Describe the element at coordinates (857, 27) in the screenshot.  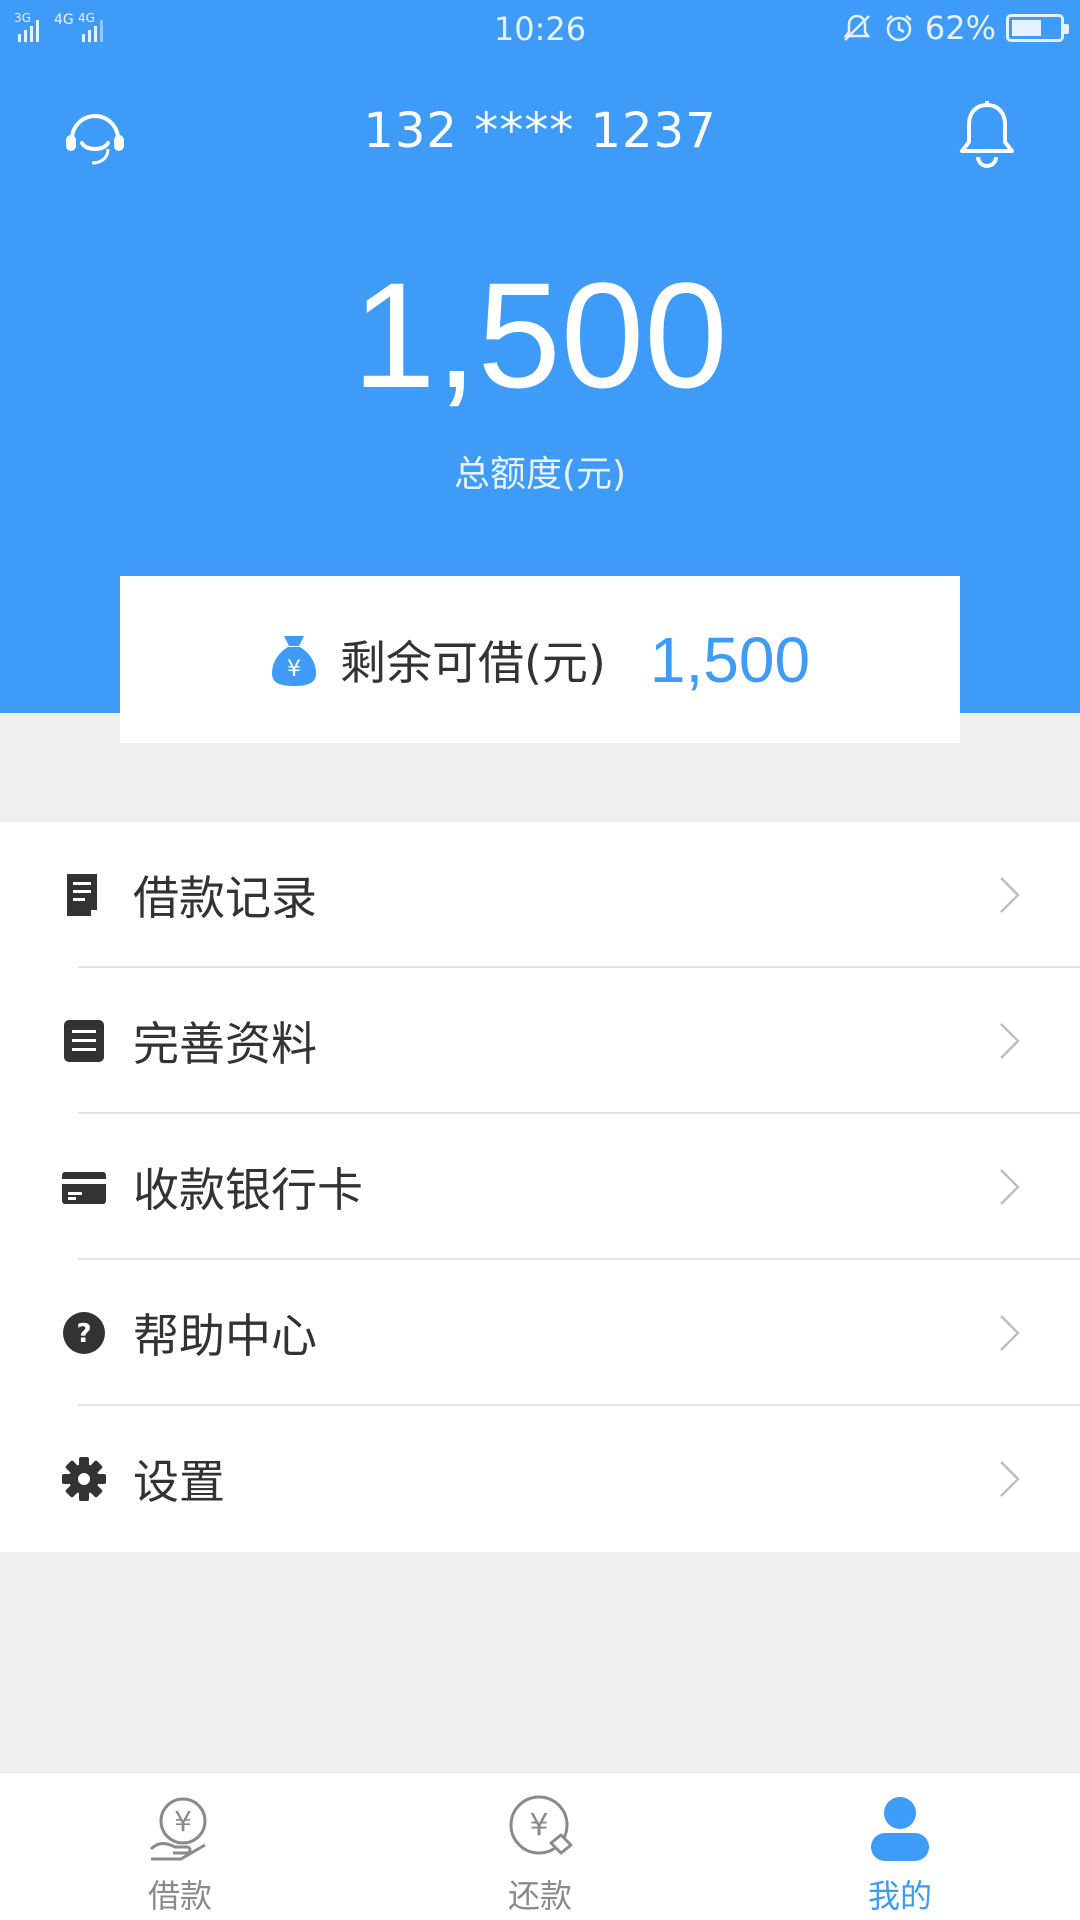
I see `mute-icon` at that location.